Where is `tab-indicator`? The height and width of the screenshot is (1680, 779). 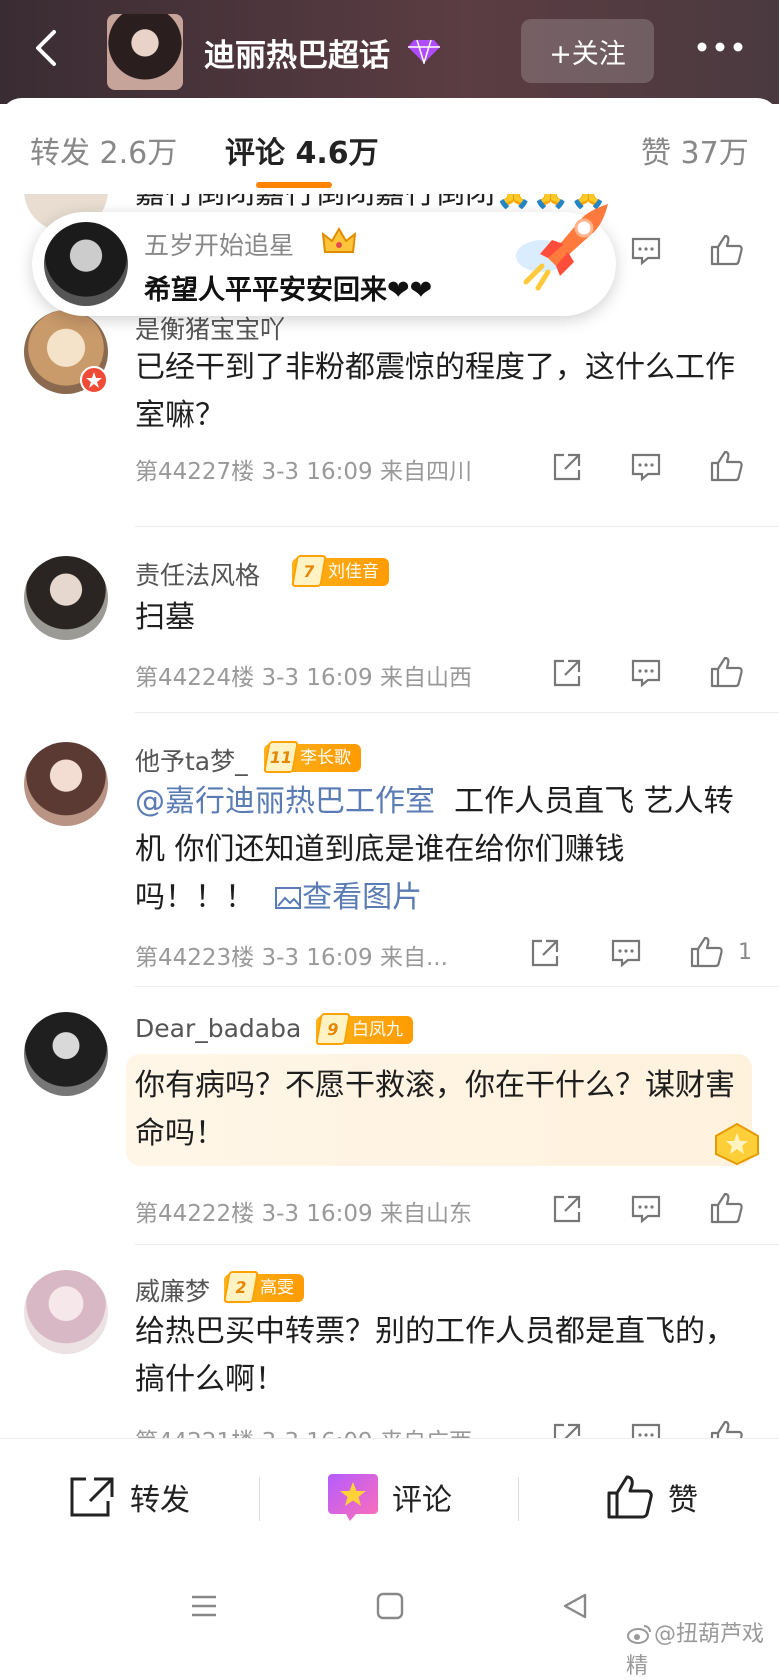 tab-indicator is located at coordinates (294, 185).